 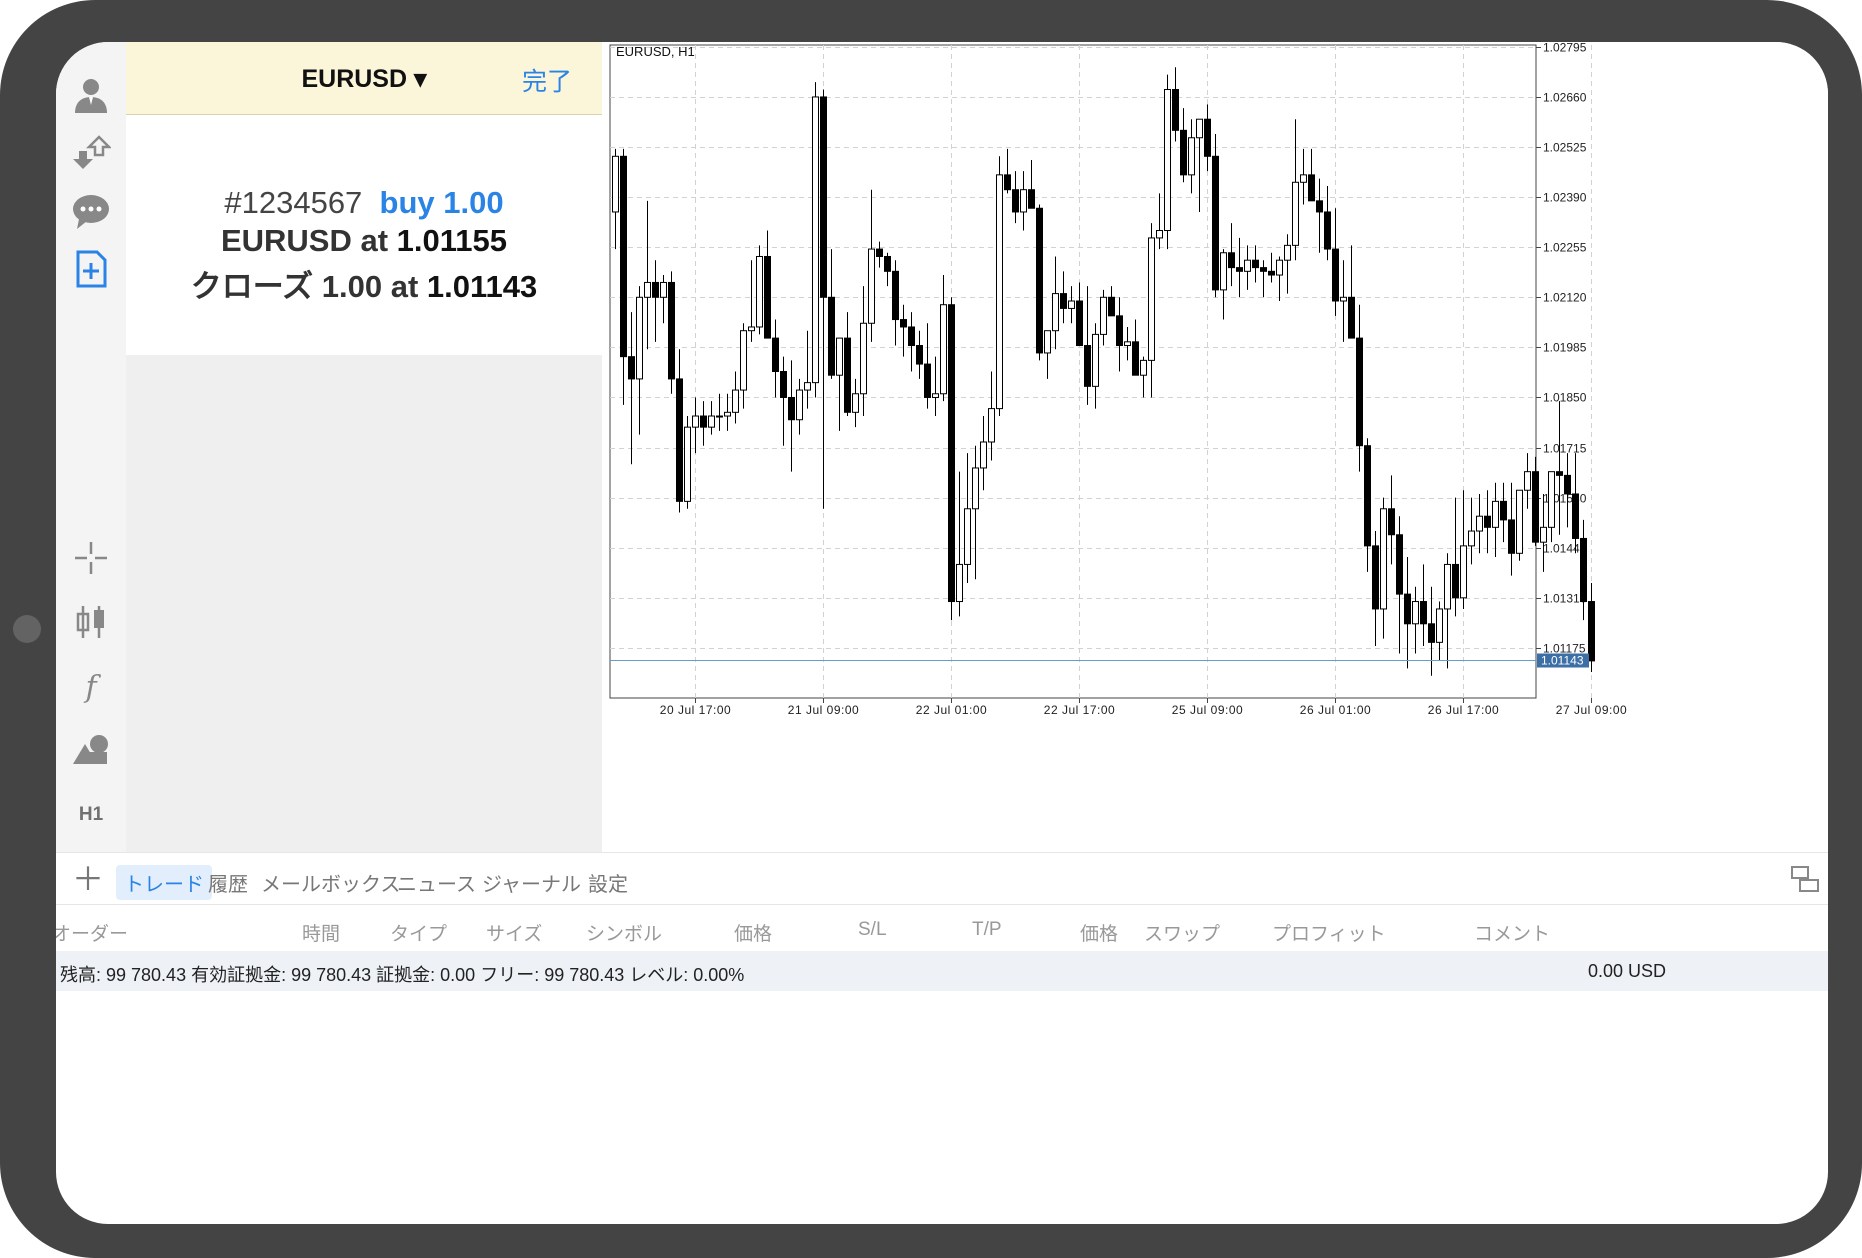 What do you see at coordinates (436, 882) in the screenshot?
I see `tab-news: ニュース` at bounding box center [436, 882].